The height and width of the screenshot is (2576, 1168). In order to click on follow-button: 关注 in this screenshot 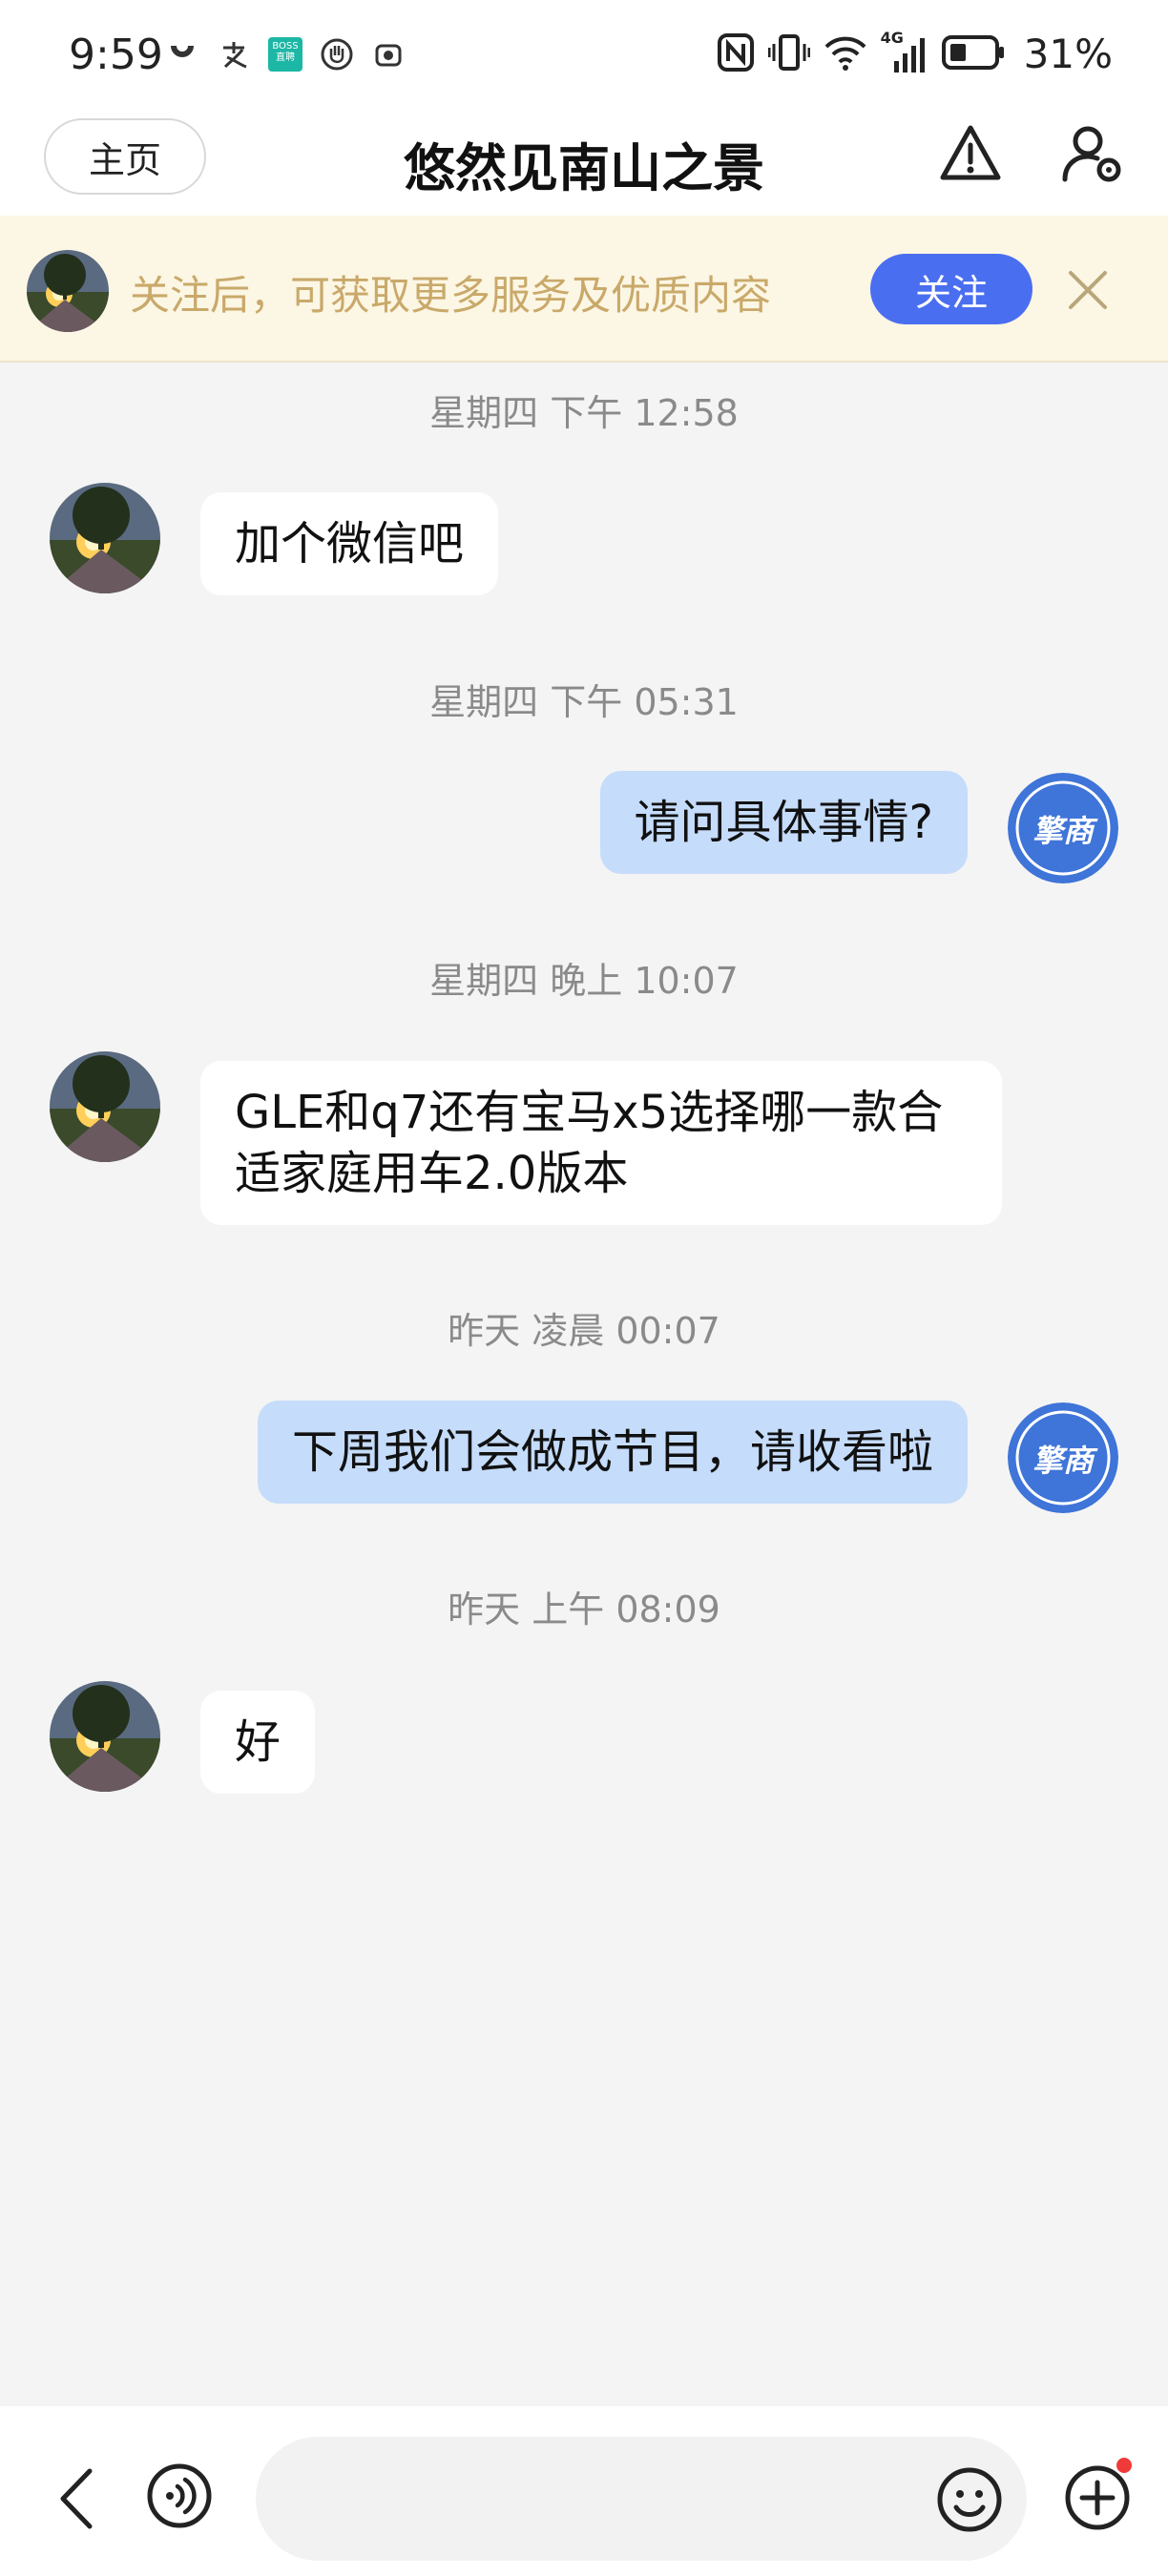, I will do `click(951, 289)`.